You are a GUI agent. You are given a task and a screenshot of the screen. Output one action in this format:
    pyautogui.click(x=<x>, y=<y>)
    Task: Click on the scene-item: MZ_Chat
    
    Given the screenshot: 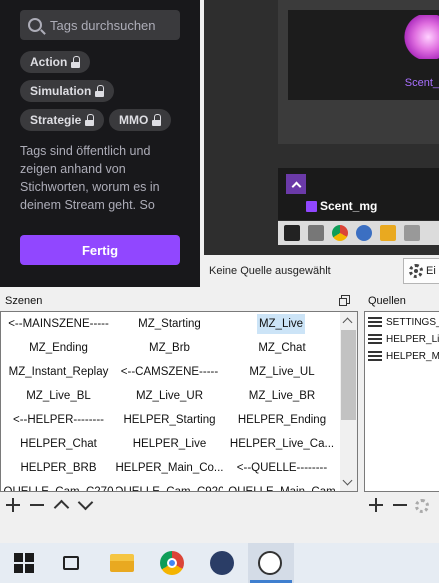 What is the action you would take?
    pyautogui.click(x=282, y=348)
    